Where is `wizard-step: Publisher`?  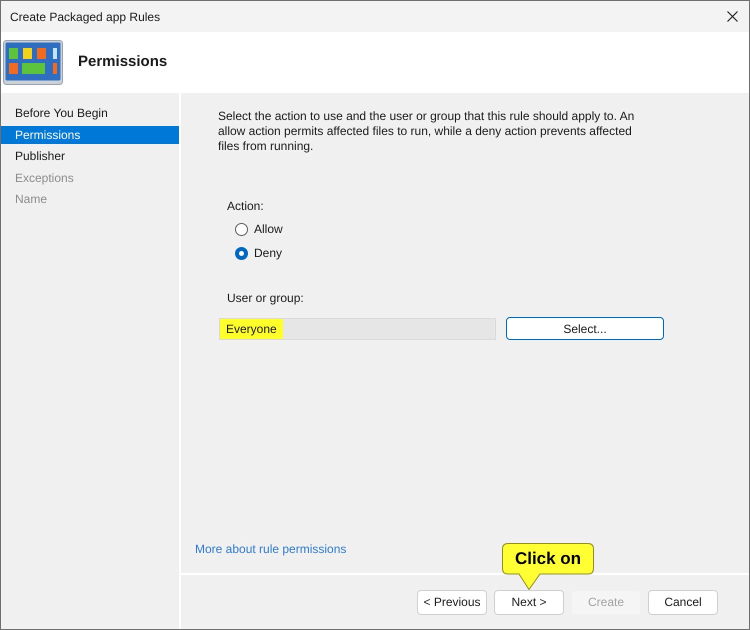 wizard-step: Publisher is located at coordinates (90, 156).